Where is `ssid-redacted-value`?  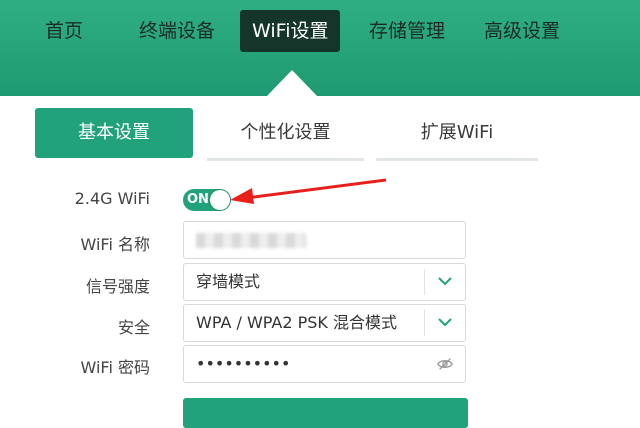 ssid-redacted-value is located at coordinates (251, 240).